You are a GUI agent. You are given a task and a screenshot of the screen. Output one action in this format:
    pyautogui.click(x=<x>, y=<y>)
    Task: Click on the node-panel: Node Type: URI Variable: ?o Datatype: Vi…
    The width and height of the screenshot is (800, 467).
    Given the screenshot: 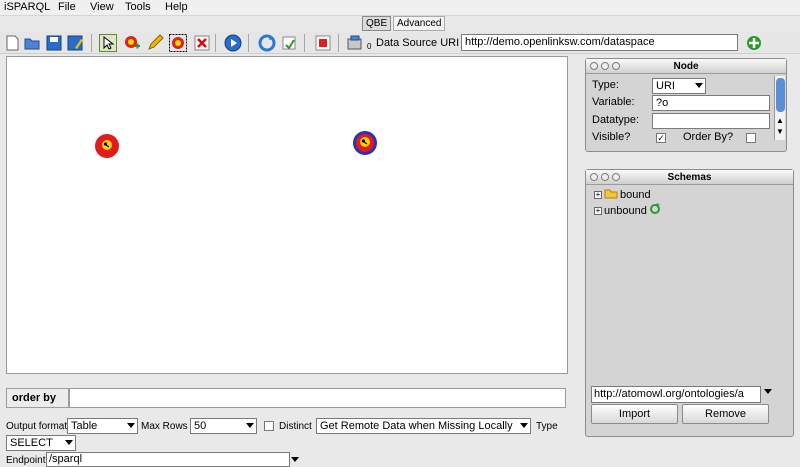 What is the action you would take?
    pyautogui.click(x=686, y=105)
    